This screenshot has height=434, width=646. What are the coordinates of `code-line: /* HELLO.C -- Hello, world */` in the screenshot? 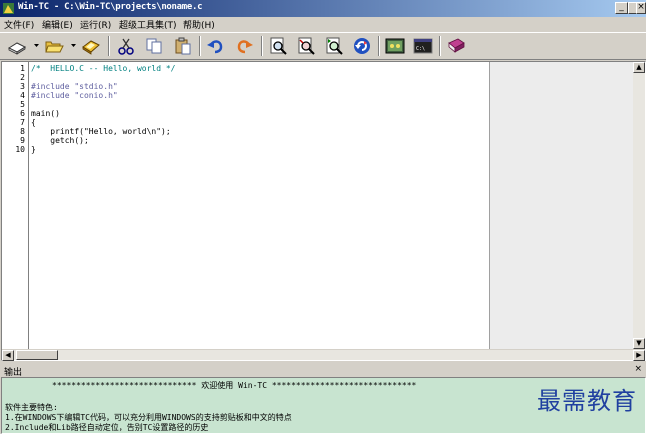 It's located at (103, 68).